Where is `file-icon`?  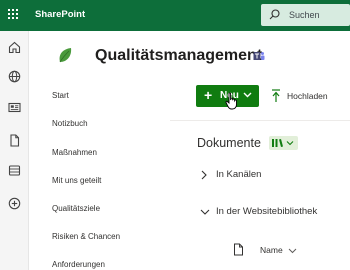 file-icon is located at coordinates (14, 140).